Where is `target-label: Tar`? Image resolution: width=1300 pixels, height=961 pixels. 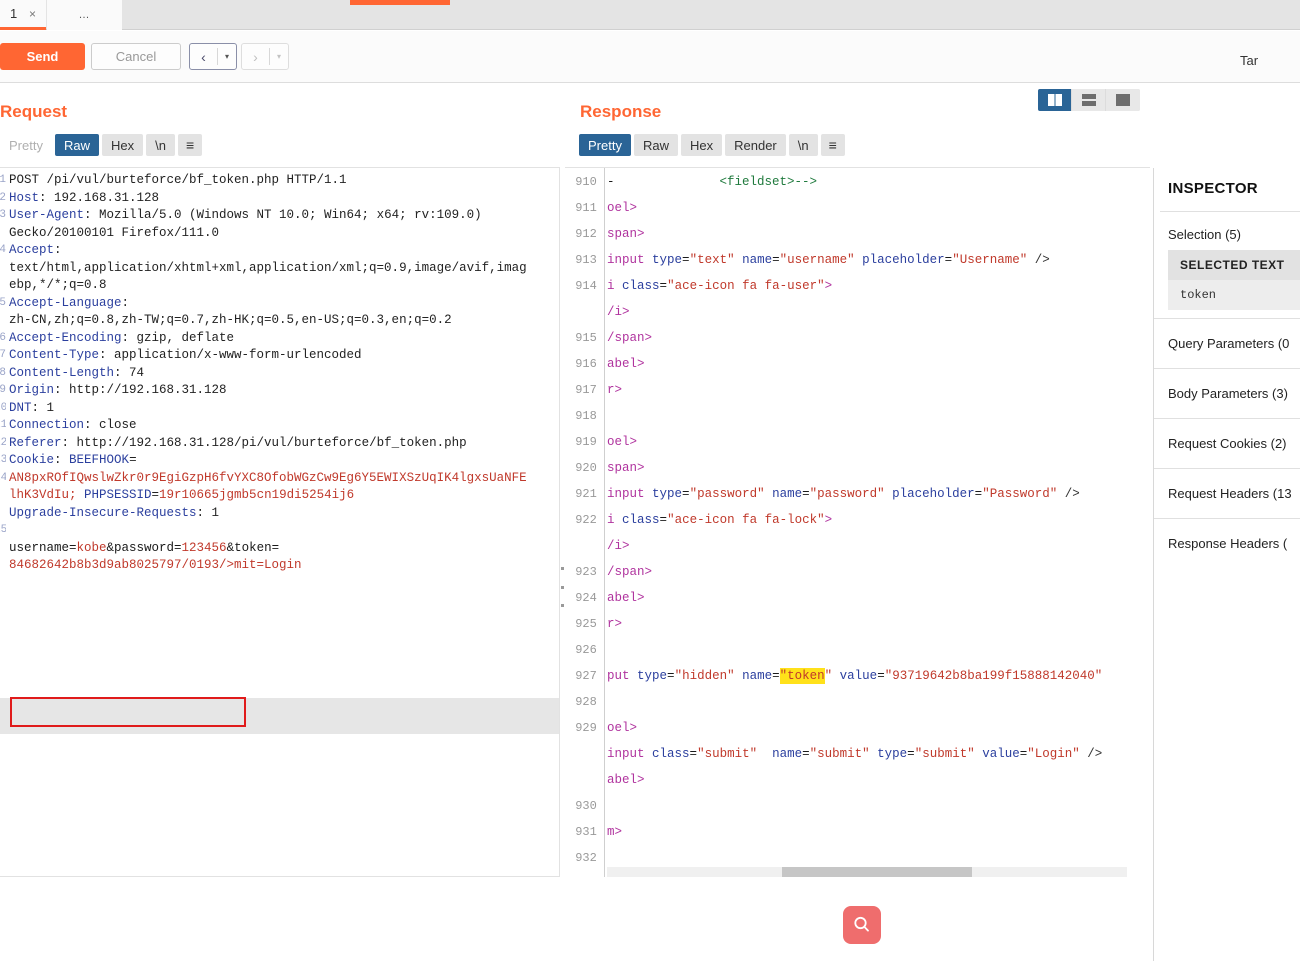 target-label: Tar is located at coordinates (1249, 60).